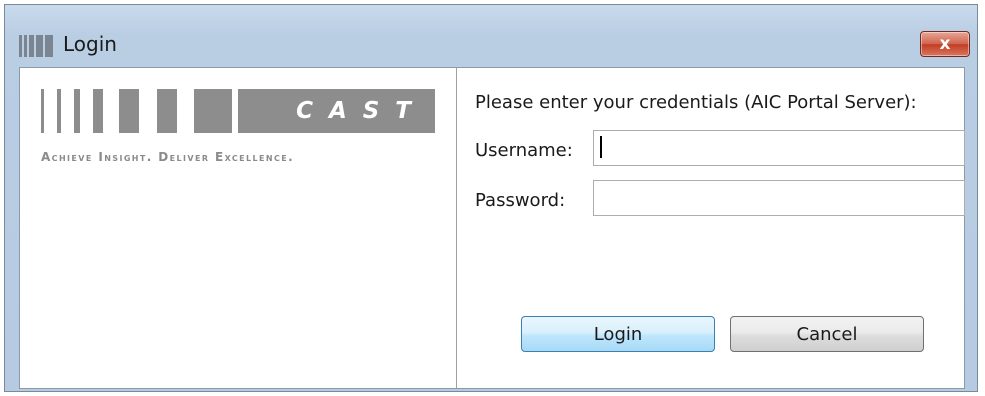 This screenshot has height=396, width=985. What do you see at coordinates (524, 150) in the screenshot?
I see `username-label: Username:` at bounding box center [524, 150].